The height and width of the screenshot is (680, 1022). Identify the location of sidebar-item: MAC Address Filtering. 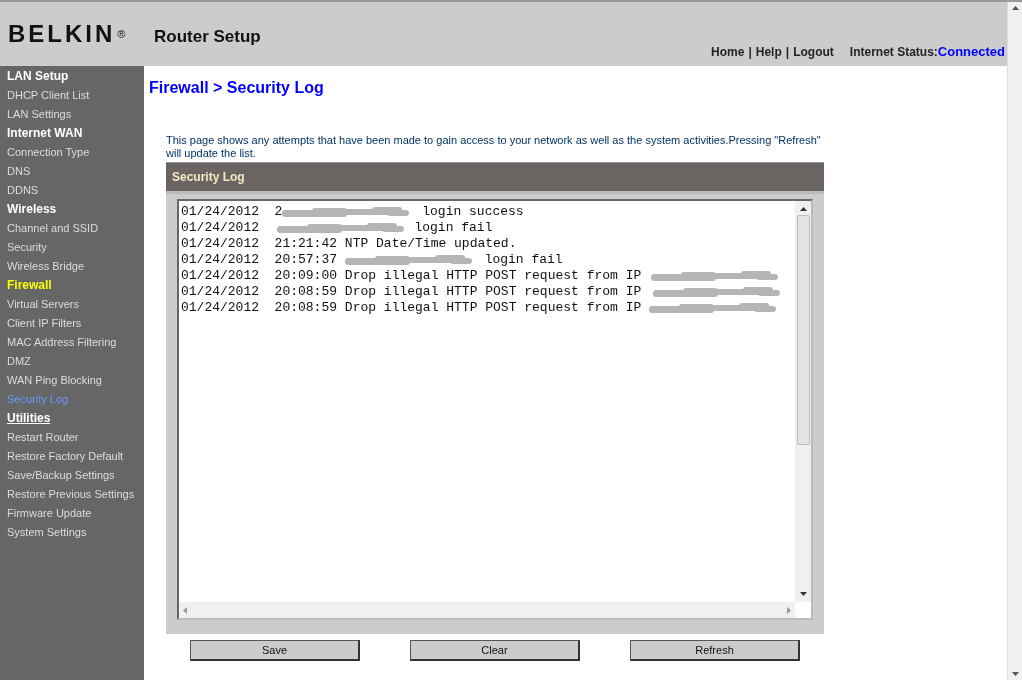
(72, 342).